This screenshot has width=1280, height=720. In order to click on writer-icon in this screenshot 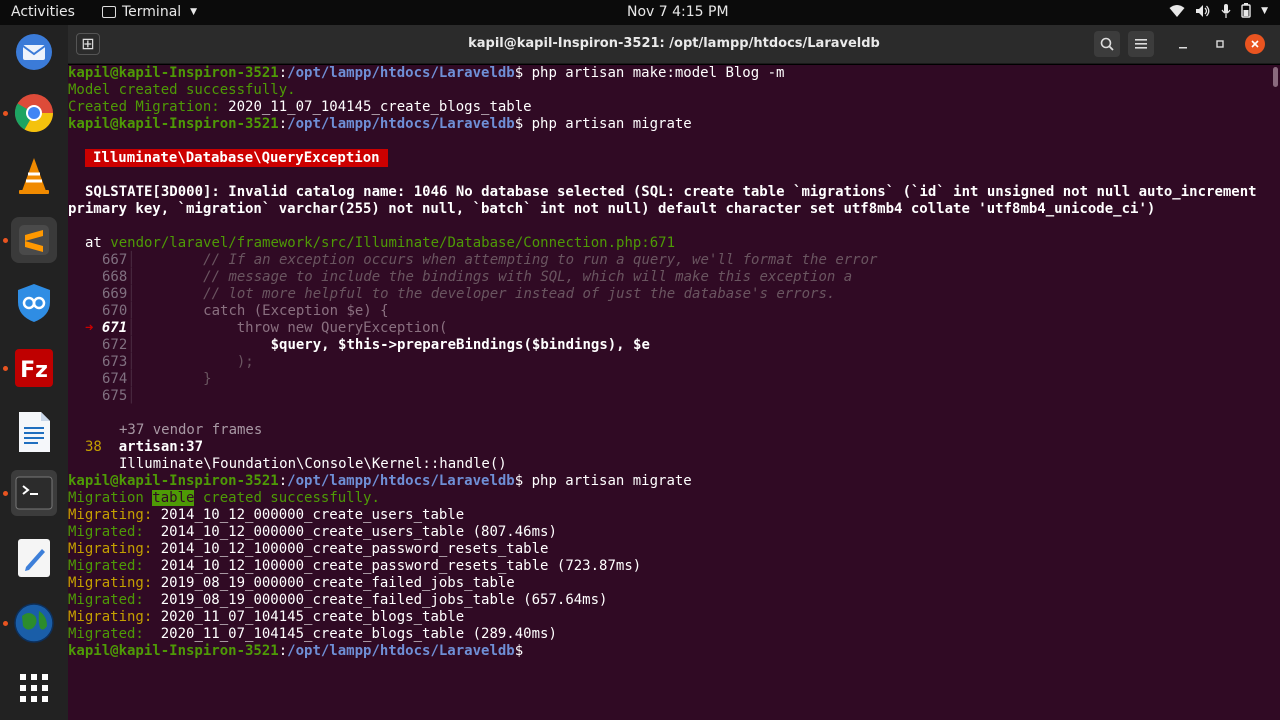, I will do `click(34, 432)`.